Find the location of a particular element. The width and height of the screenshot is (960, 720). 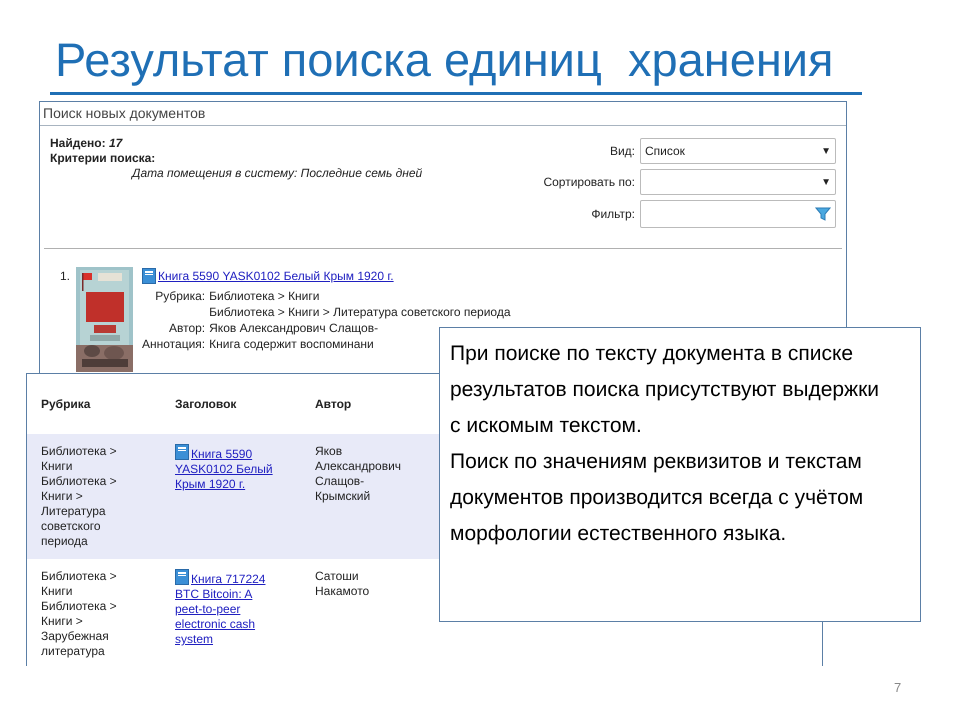

funnel-icon is located at coordinates (823, 214).